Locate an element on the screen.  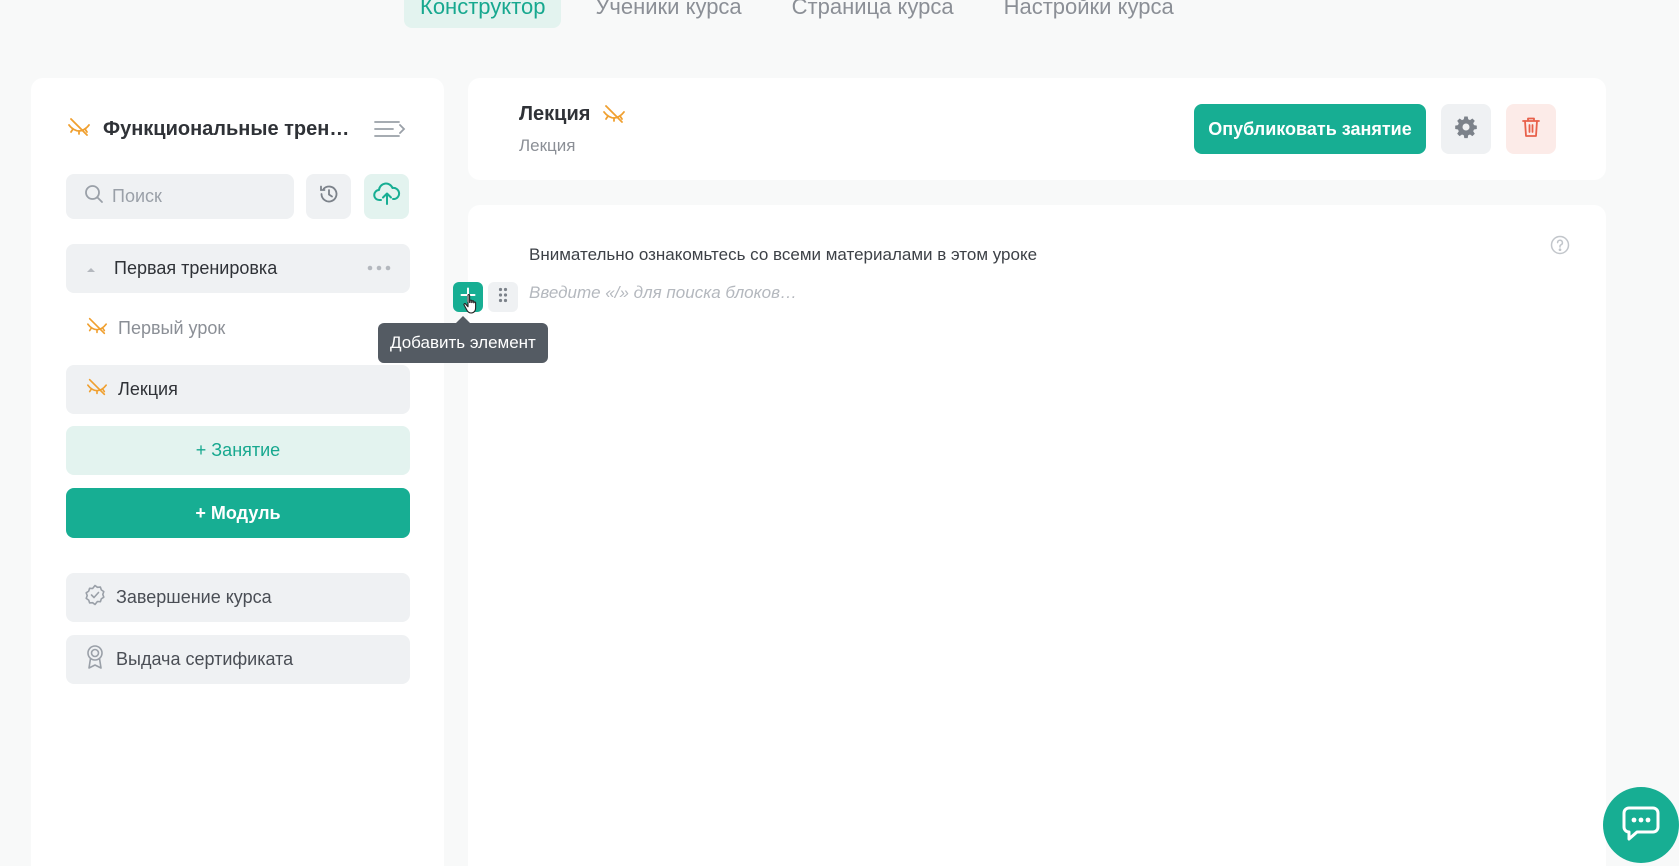
delete-button is located at coordinates (1531, 129).